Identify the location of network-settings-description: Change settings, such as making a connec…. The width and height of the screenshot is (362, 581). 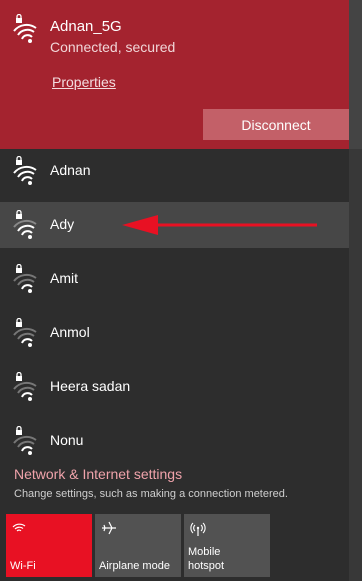
(151, 494).